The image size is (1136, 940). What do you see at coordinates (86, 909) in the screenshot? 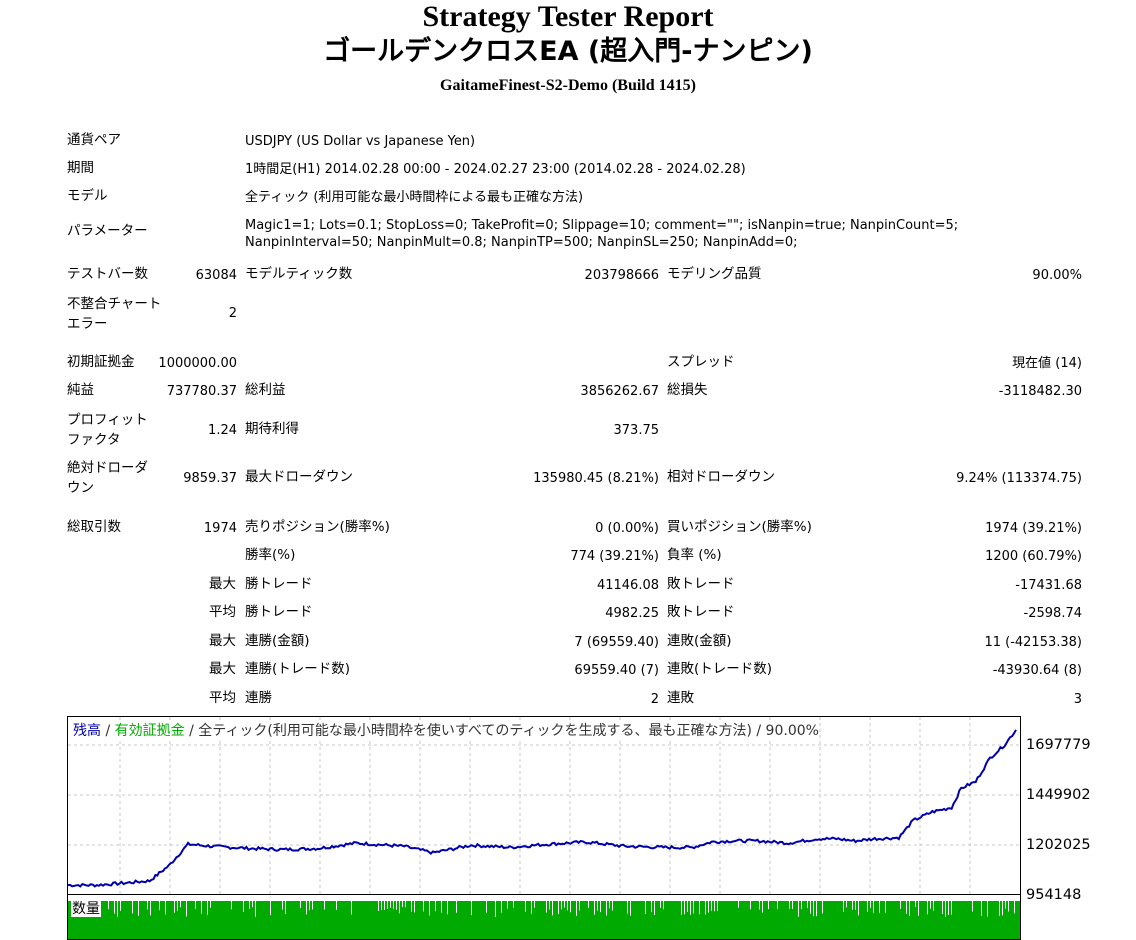
I see `volume-label: 数量` at bounding box center [86, 909].